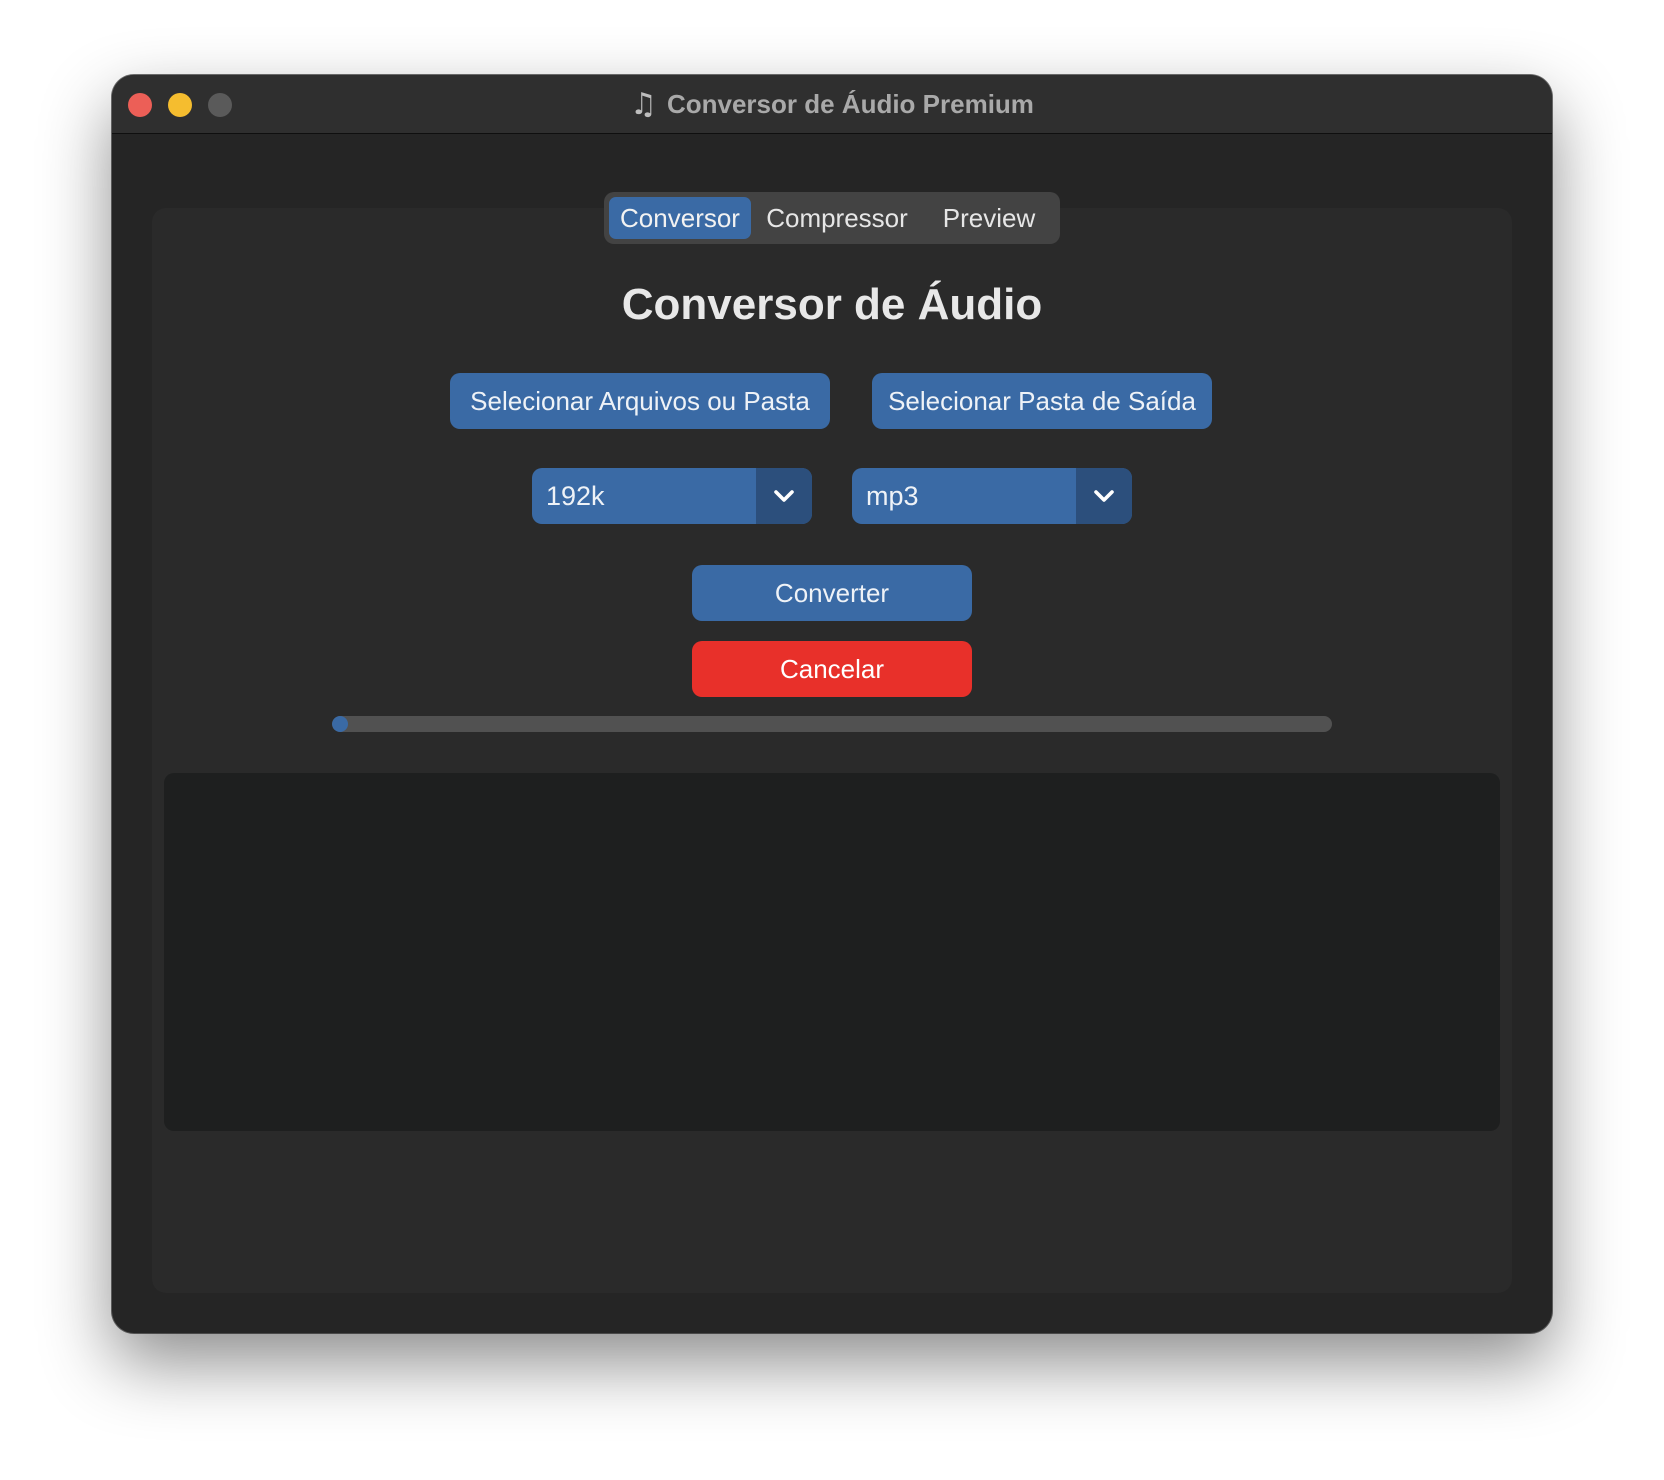 This screenshot has width=1664, height=1480. What do you see at coordinates (340, 724) in the screenshot?
I see `progress-bar-fill` at bounding box center [340, 724].